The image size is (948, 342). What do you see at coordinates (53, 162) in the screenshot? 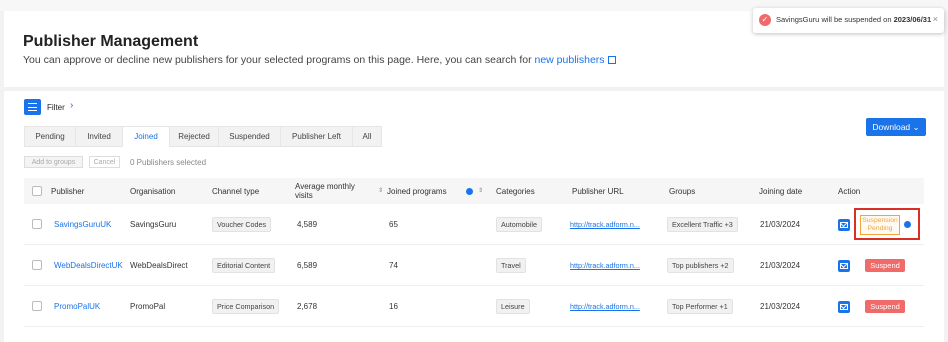
I see `add-to-groups-button: Add to groups` at bounding box center [53, 162].